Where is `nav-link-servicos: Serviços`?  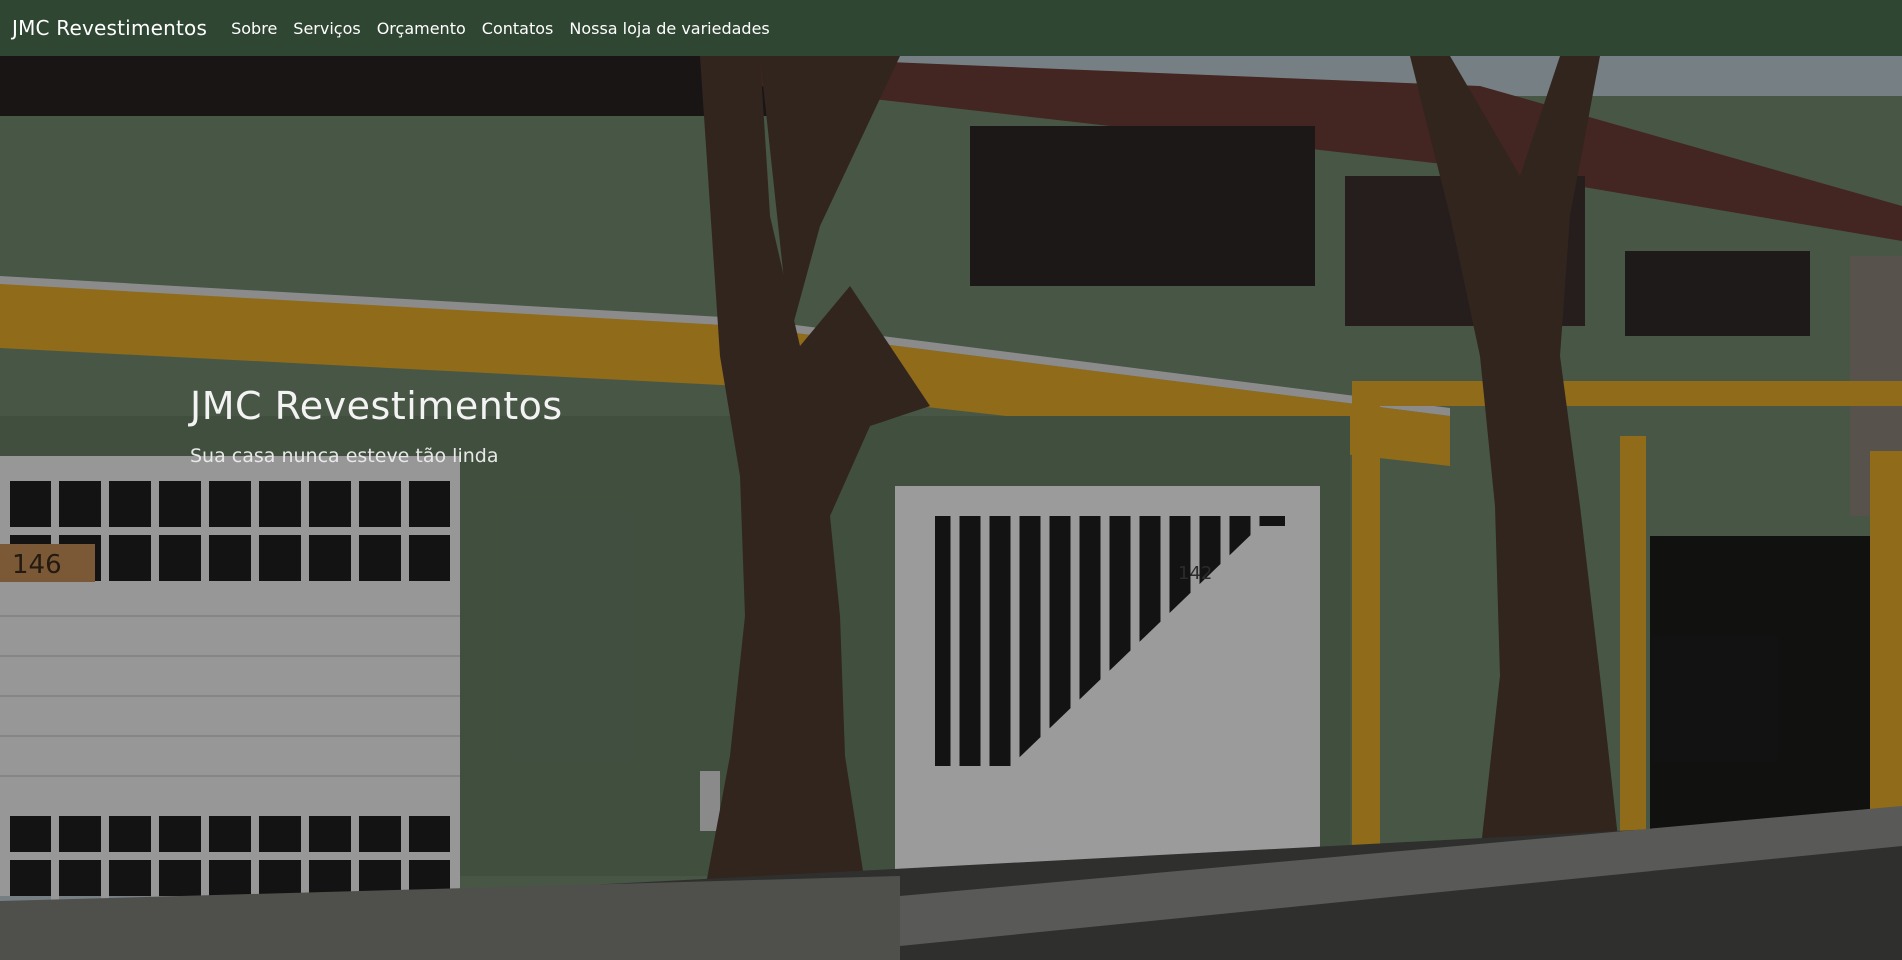
nav-link-servicos: Serviços is located at coordinates (326, 28).